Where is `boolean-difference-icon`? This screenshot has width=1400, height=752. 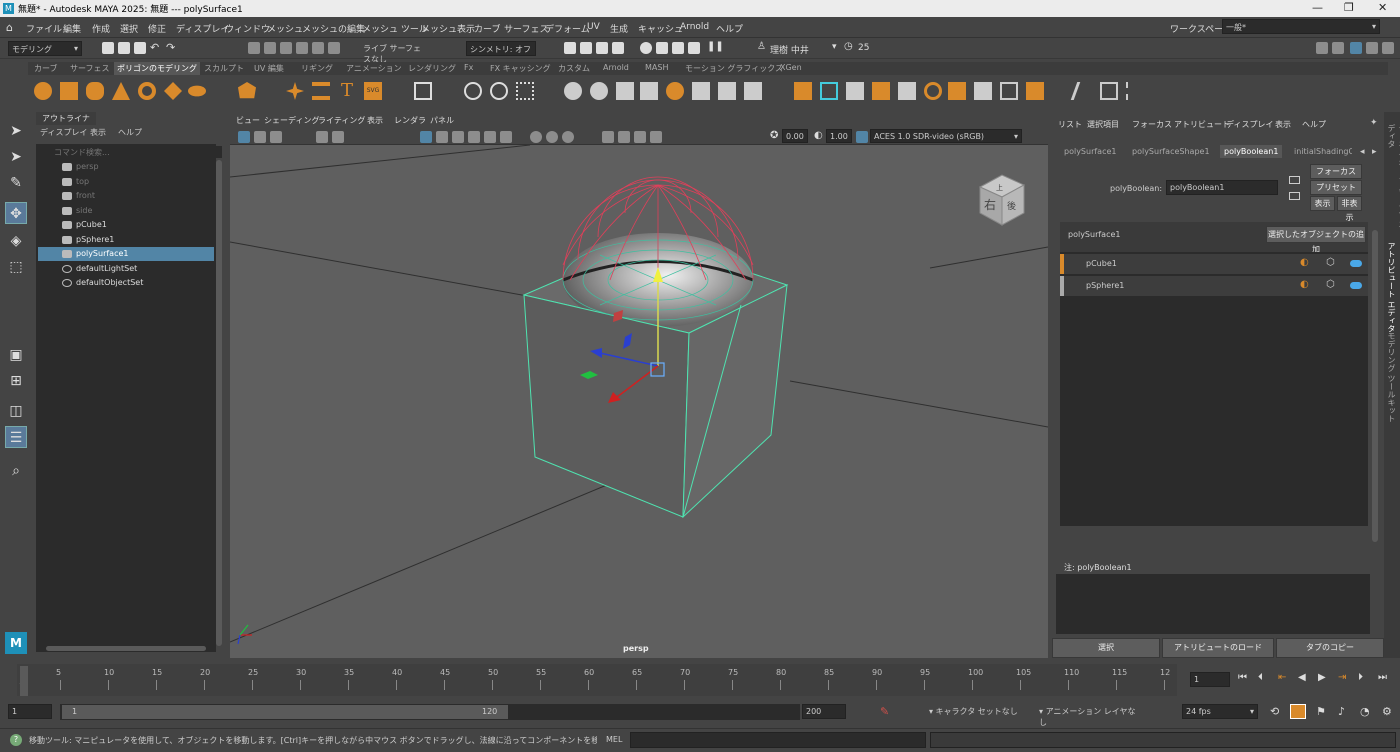 boolean-difference-icon is located at coordinates (599, 91).